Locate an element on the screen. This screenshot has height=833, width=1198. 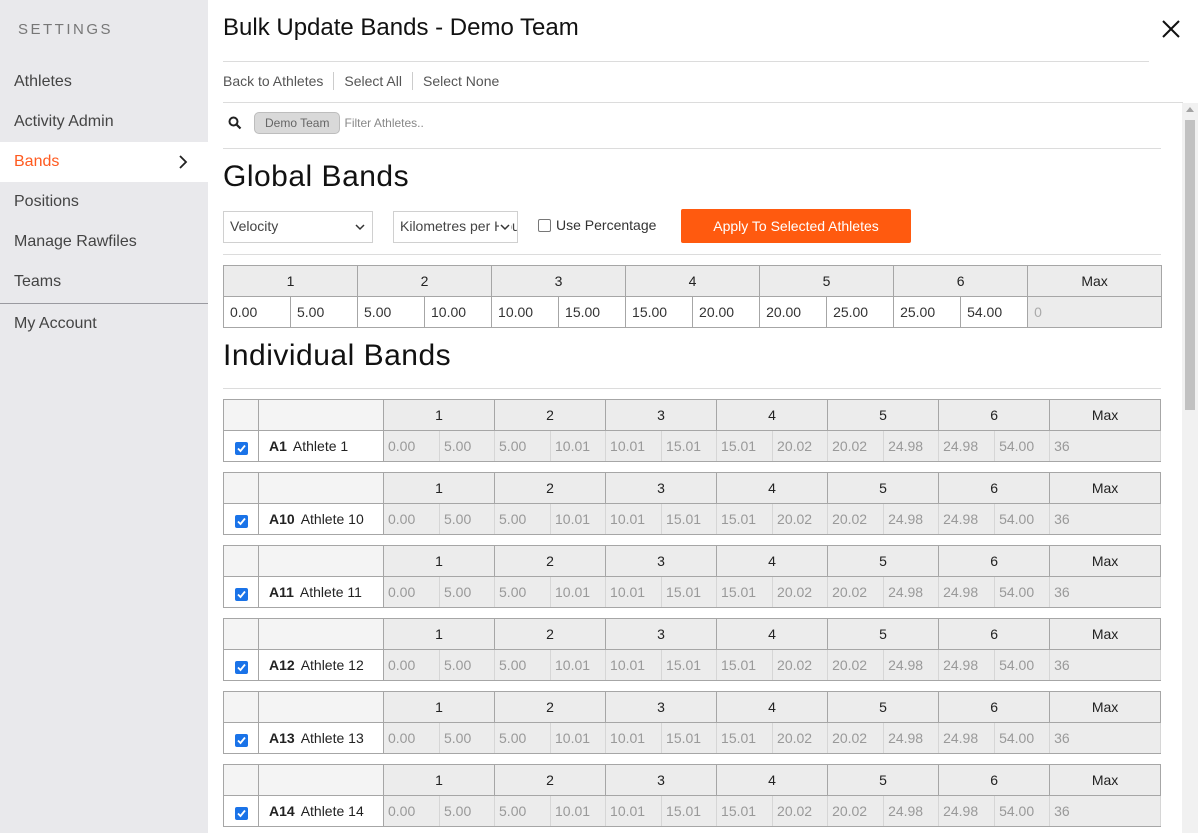
sidebar-item-manage-rawfiles: Manage Rawfiles is located at coordinates (104, 242).